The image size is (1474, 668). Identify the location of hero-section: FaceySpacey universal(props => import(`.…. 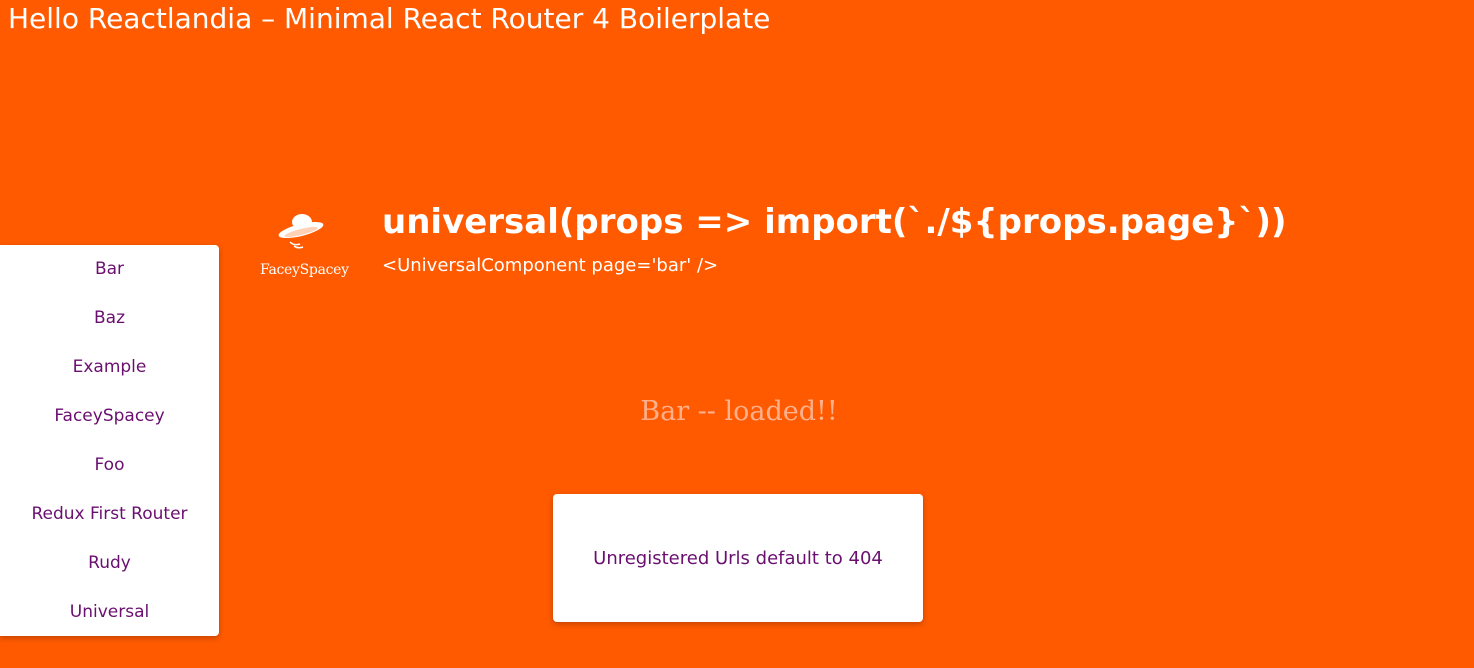
(772, 245).